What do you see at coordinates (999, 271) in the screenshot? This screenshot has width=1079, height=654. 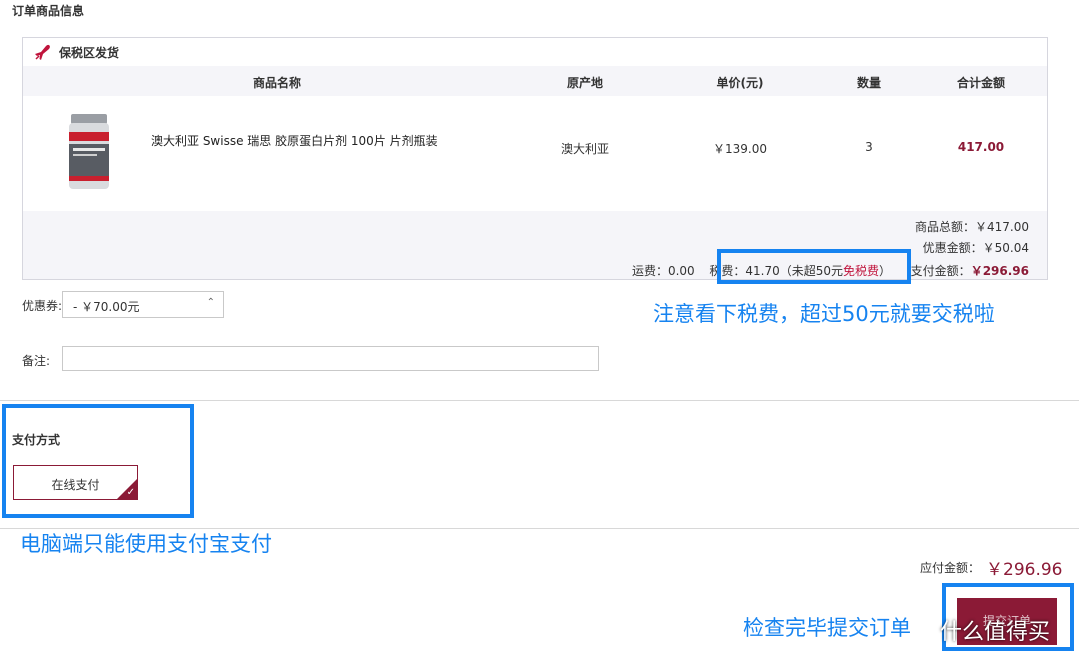 I see `pay-amount: ￥296.96` at bounding box center [999, 271].